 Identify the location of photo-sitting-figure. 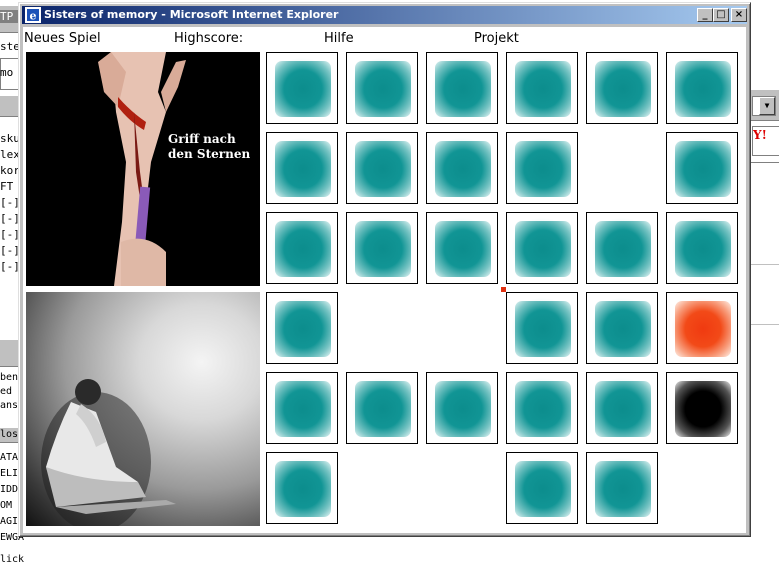
(143, 409).